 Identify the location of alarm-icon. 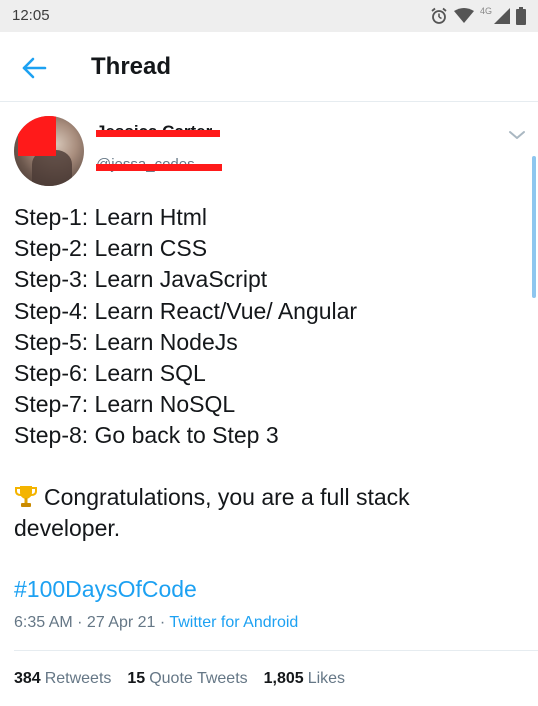
(439, 15).